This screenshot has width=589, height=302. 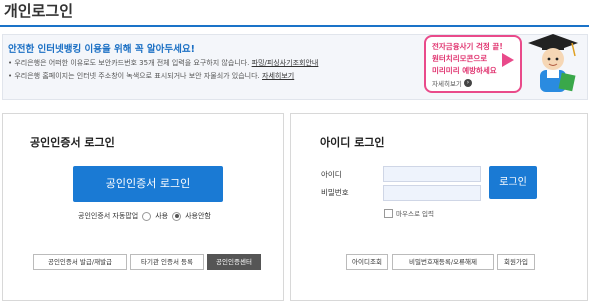 What do you see at coordinates (162, 216) in the screenshot?
I see `auto-popup-use-label: 사용` at bounding box center [162, 216].